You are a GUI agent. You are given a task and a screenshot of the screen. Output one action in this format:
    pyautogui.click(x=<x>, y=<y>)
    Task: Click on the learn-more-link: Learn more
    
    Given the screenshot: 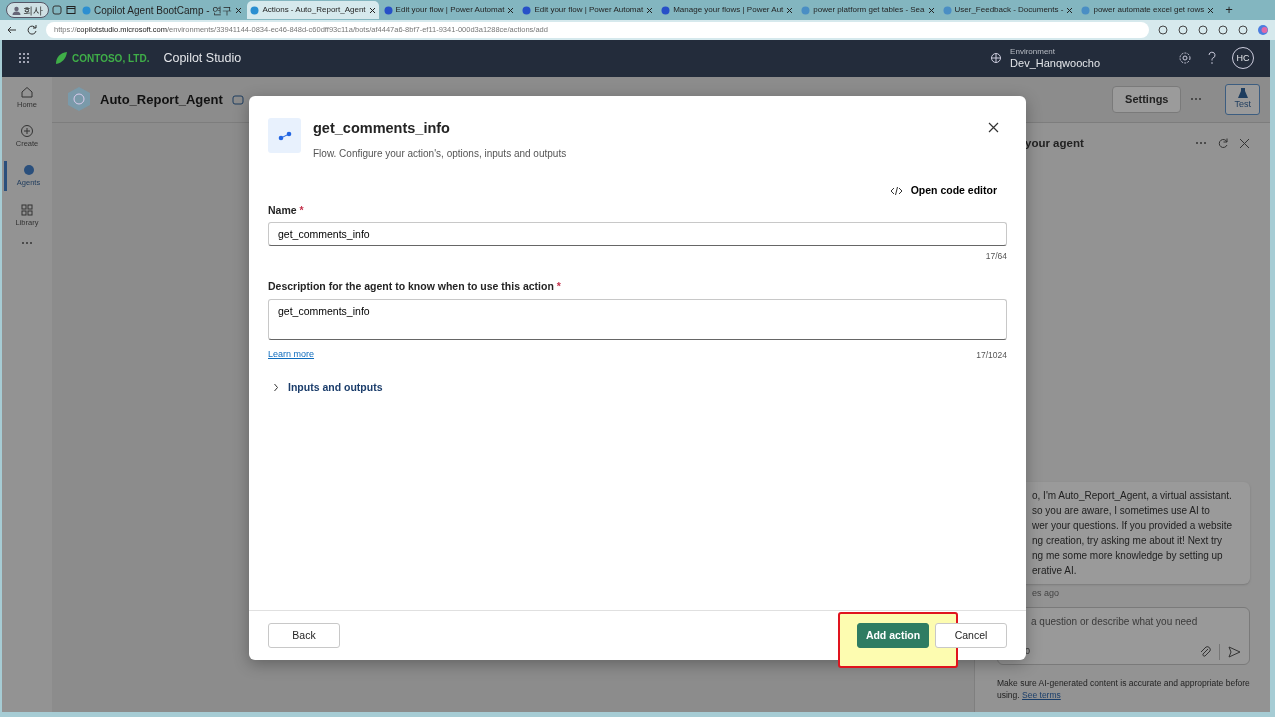 What is the action you would take?
    pyautogui.click(x=291, y=355)
    